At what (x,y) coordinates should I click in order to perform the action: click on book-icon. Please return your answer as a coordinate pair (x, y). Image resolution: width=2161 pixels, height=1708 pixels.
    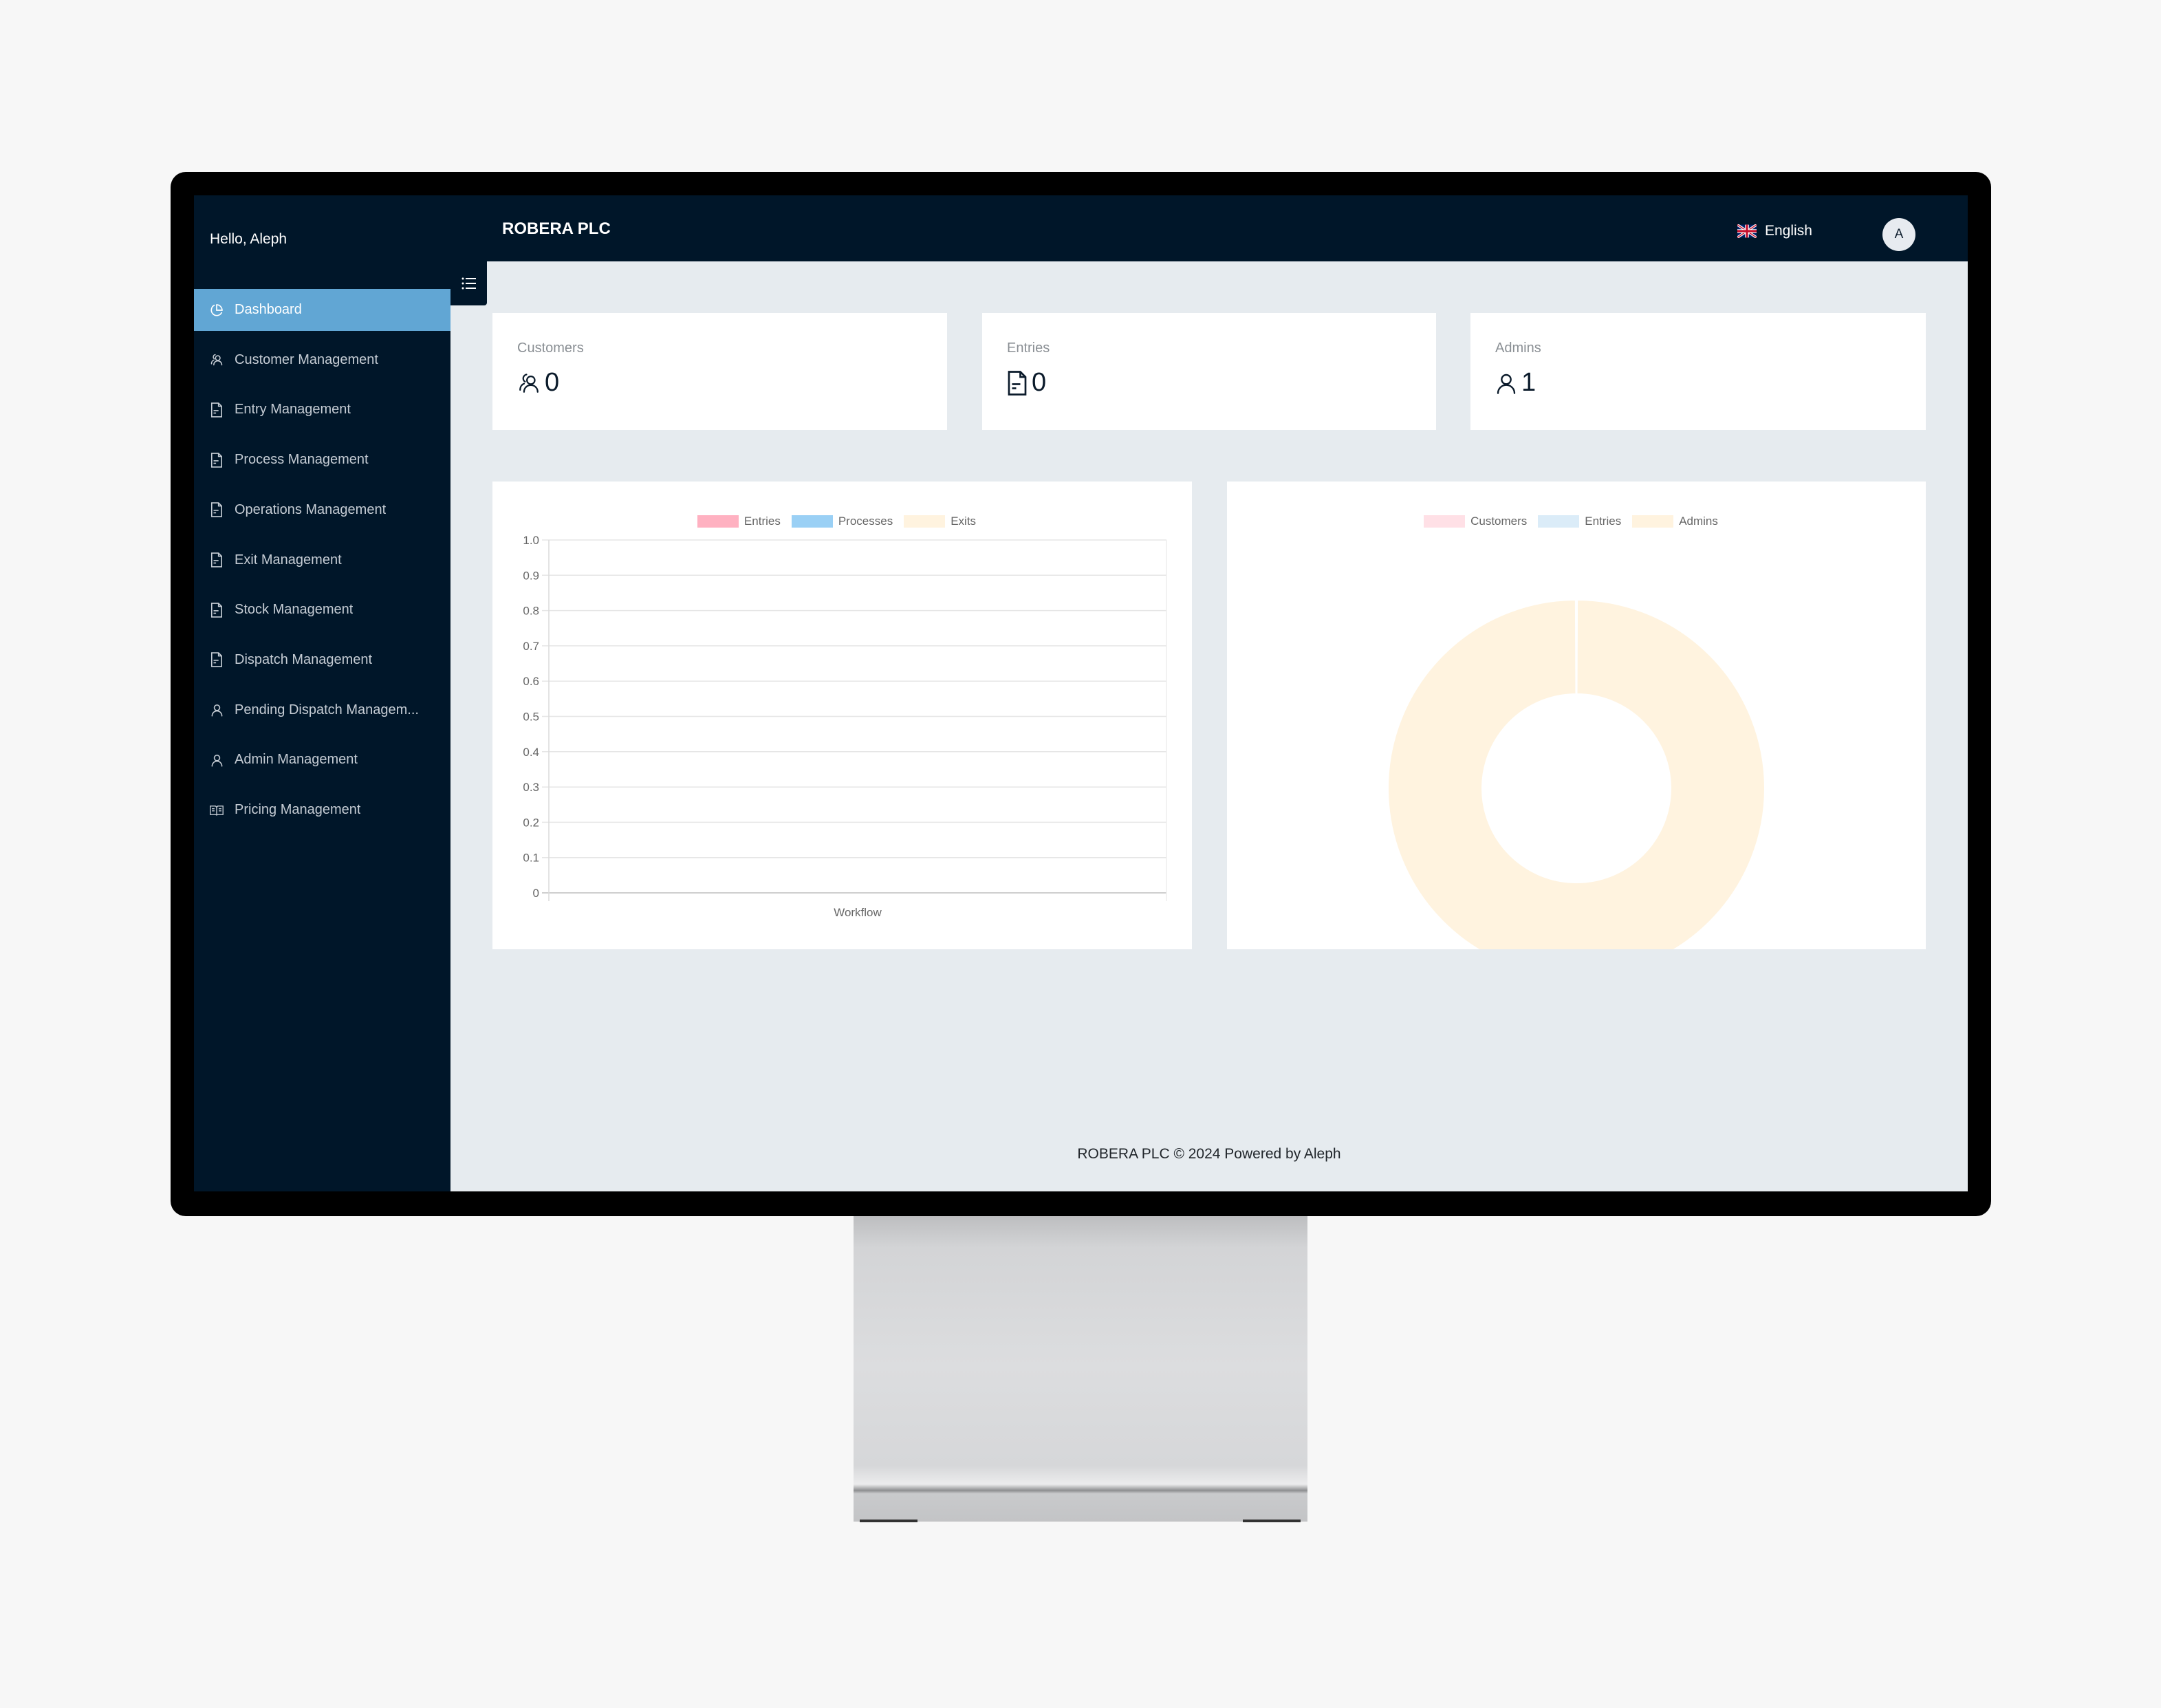
    Looking at the image, I should click on (217, 810).